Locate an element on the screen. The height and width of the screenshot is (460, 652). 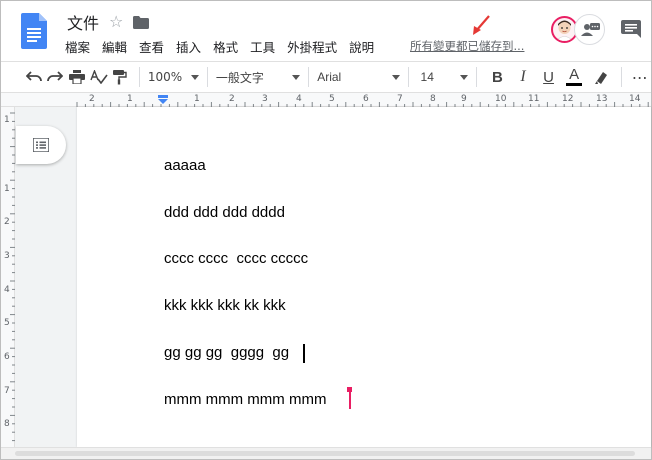
underline-button: U is located at coordinates (549, 77).